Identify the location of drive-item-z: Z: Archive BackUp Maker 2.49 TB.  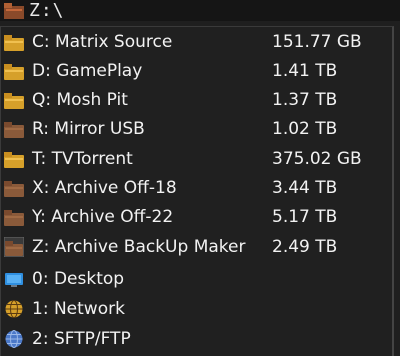
(197, 247).